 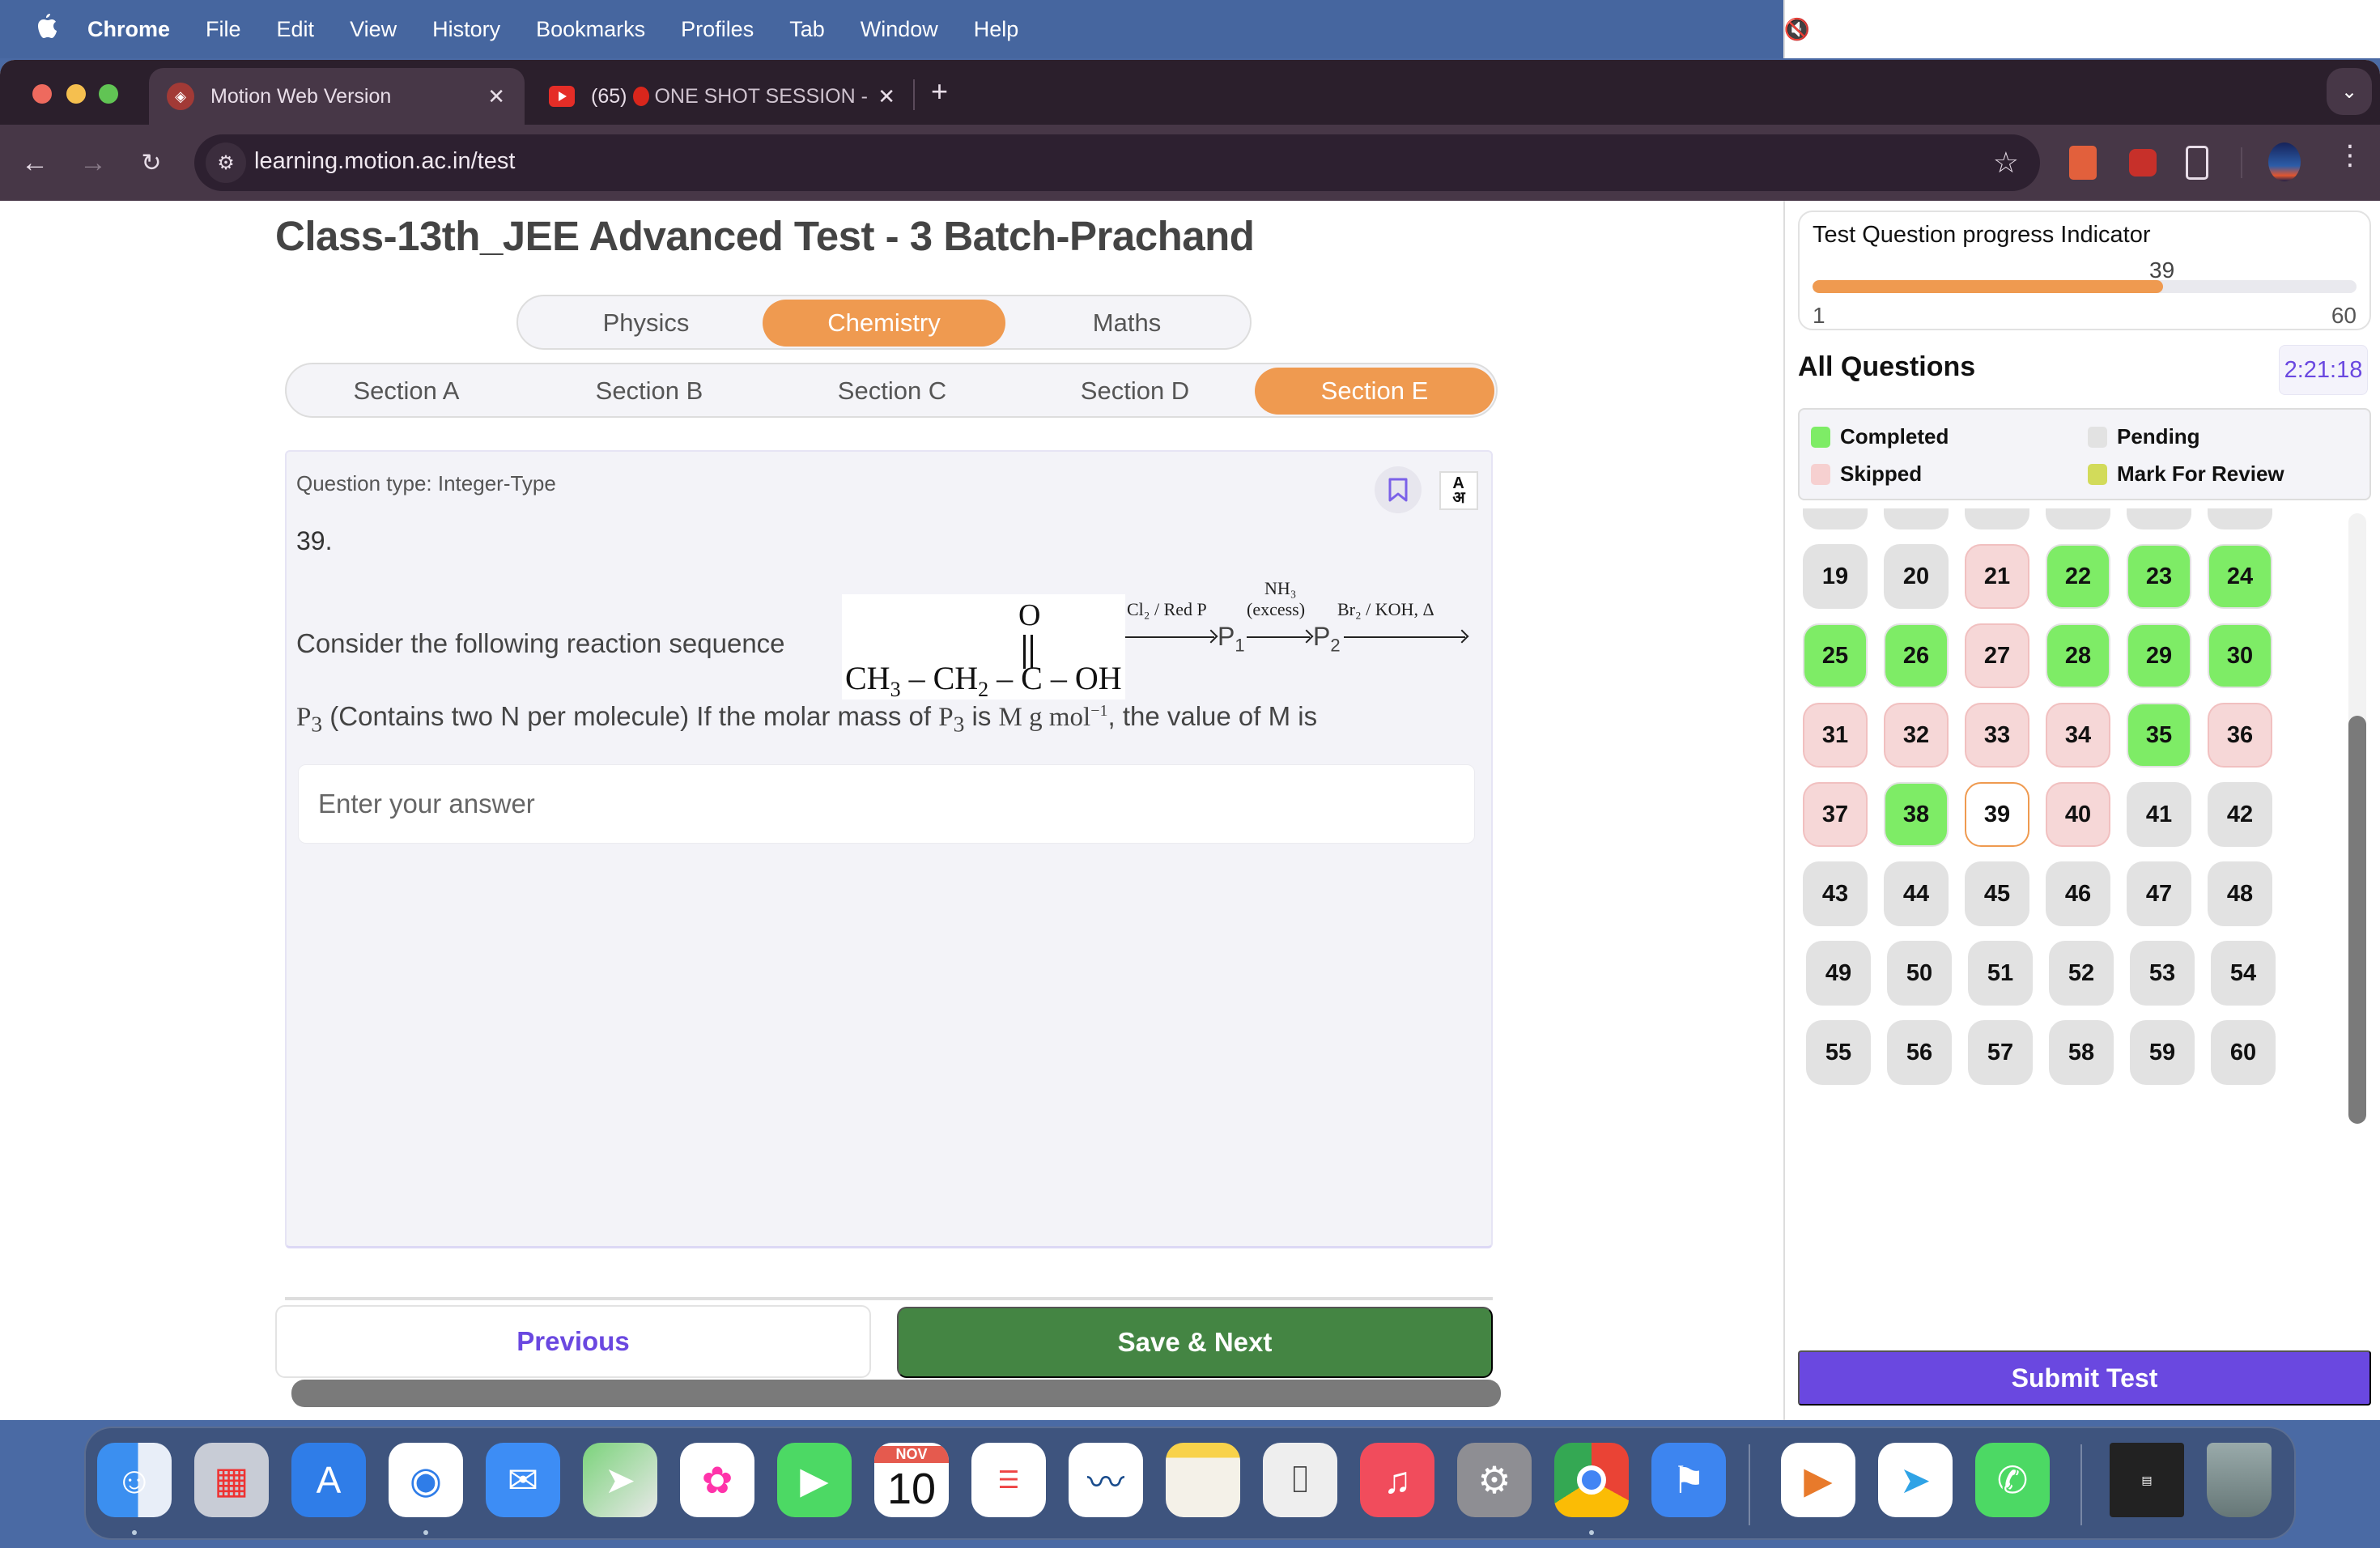 I want to click on question-button-43: 43, so click(x=1835, y=894).